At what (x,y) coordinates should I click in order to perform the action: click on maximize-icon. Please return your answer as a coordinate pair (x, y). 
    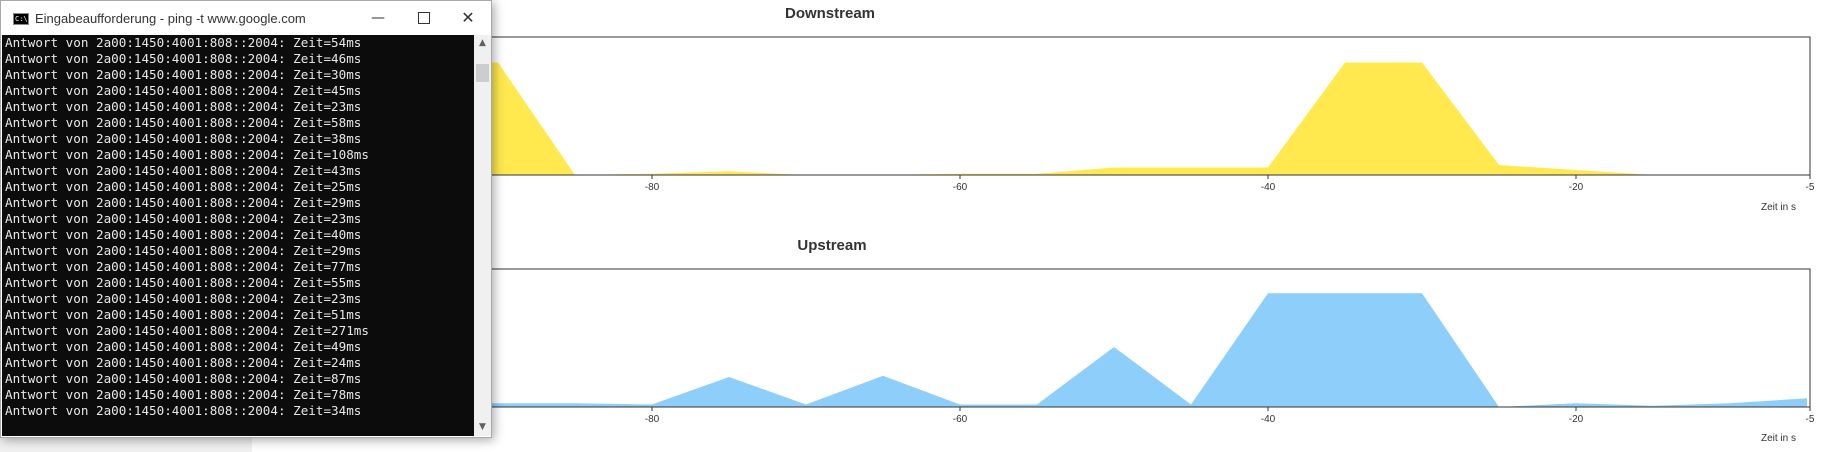
    Looking at the image, I should click on (424, 17).